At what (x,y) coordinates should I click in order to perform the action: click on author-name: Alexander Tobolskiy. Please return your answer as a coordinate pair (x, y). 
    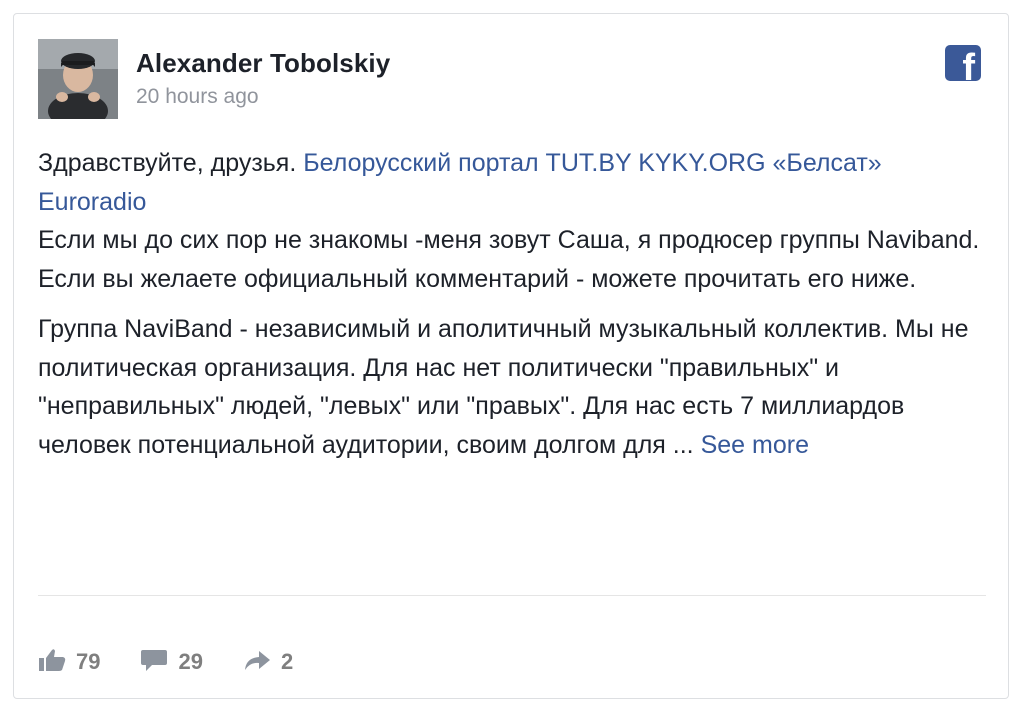
    Looking at the image, I should click on (263, 63).